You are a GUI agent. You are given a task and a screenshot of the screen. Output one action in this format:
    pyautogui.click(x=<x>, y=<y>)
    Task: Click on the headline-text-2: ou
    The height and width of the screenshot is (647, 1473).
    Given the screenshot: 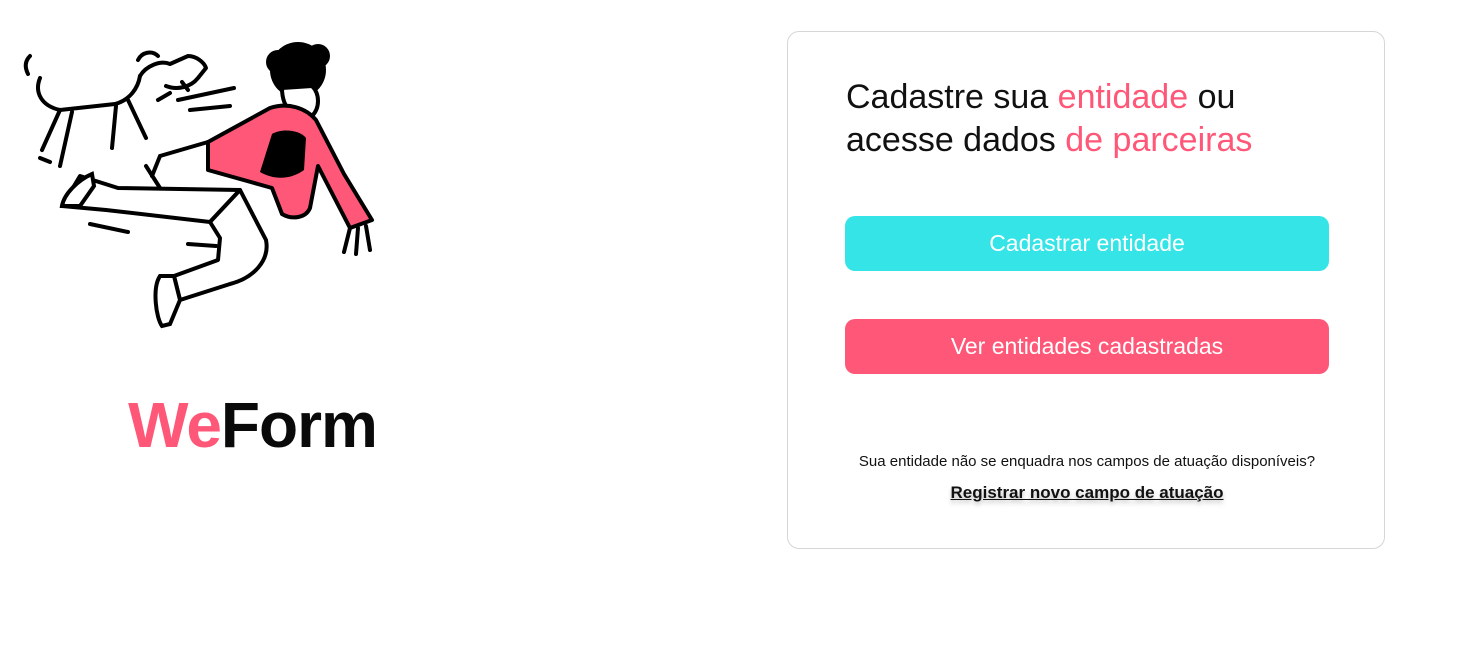 What is the action you would take?
    pyautogui.click(x=1212, y=97)
    